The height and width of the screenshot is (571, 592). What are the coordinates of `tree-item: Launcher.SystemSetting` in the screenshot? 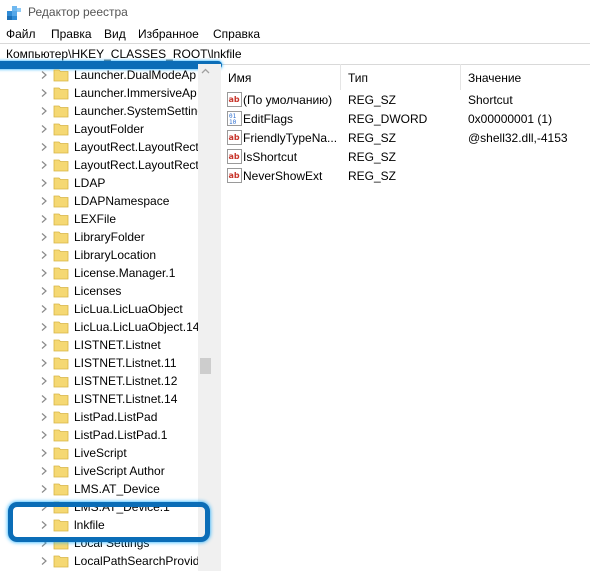 It's located at (99, 111).